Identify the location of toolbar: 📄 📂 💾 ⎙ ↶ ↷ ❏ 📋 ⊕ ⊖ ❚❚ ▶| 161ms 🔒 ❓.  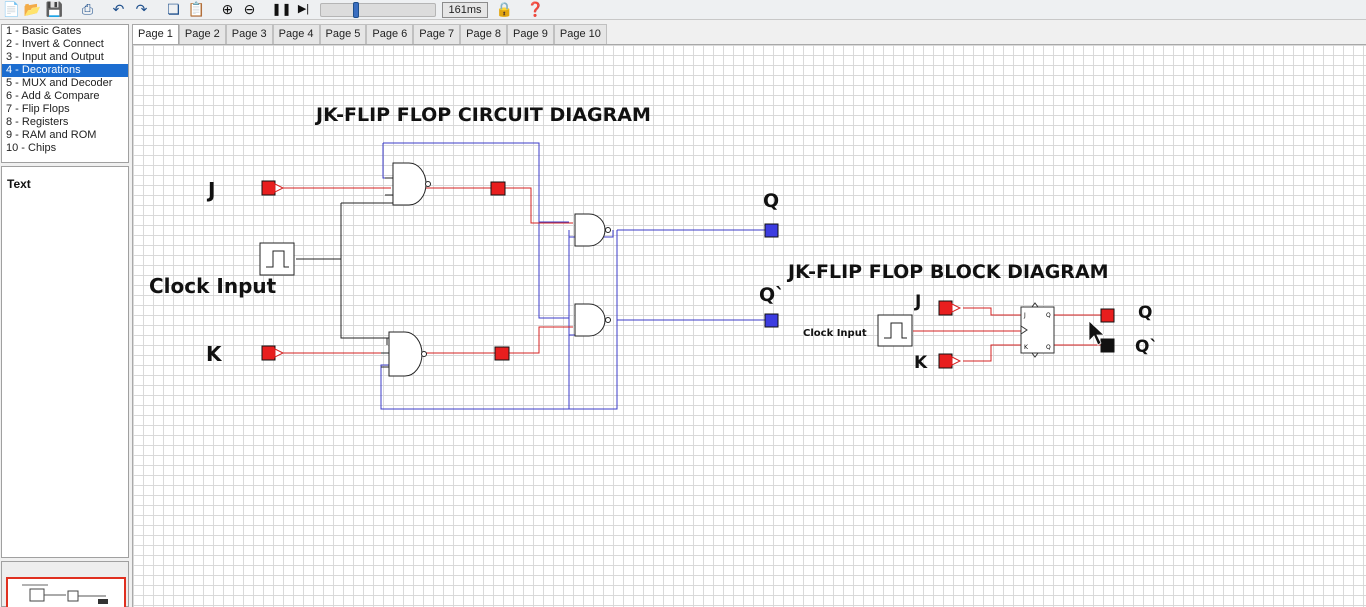
(683, 10).